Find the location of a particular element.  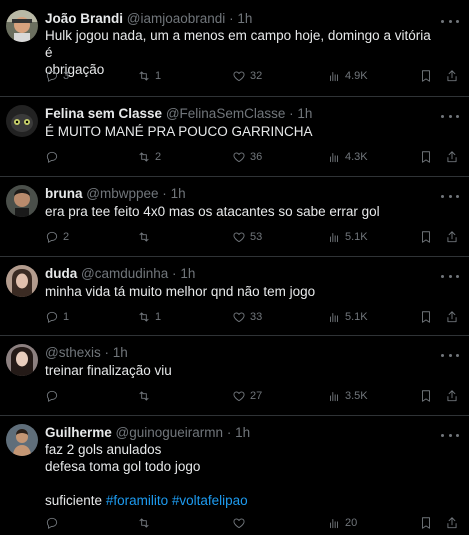

like-button is located at coordinates (241, 523).